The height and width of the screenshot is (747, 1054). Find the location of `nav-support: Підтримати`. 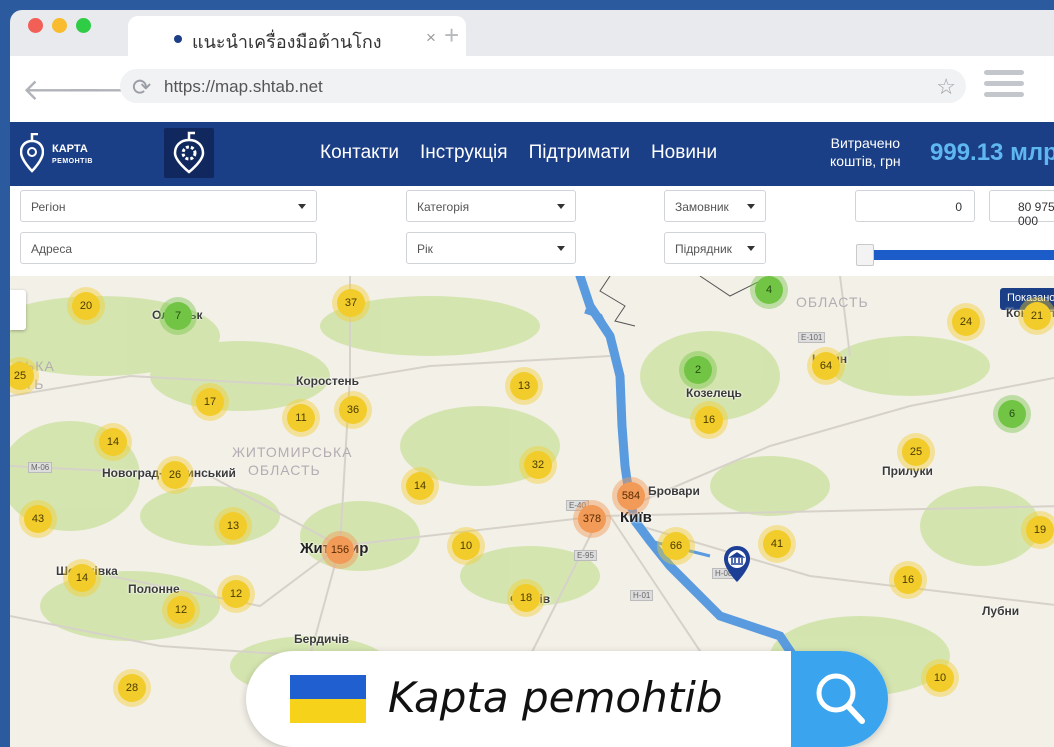

nav-support: Підтримати is located at coordinates (579, 153).